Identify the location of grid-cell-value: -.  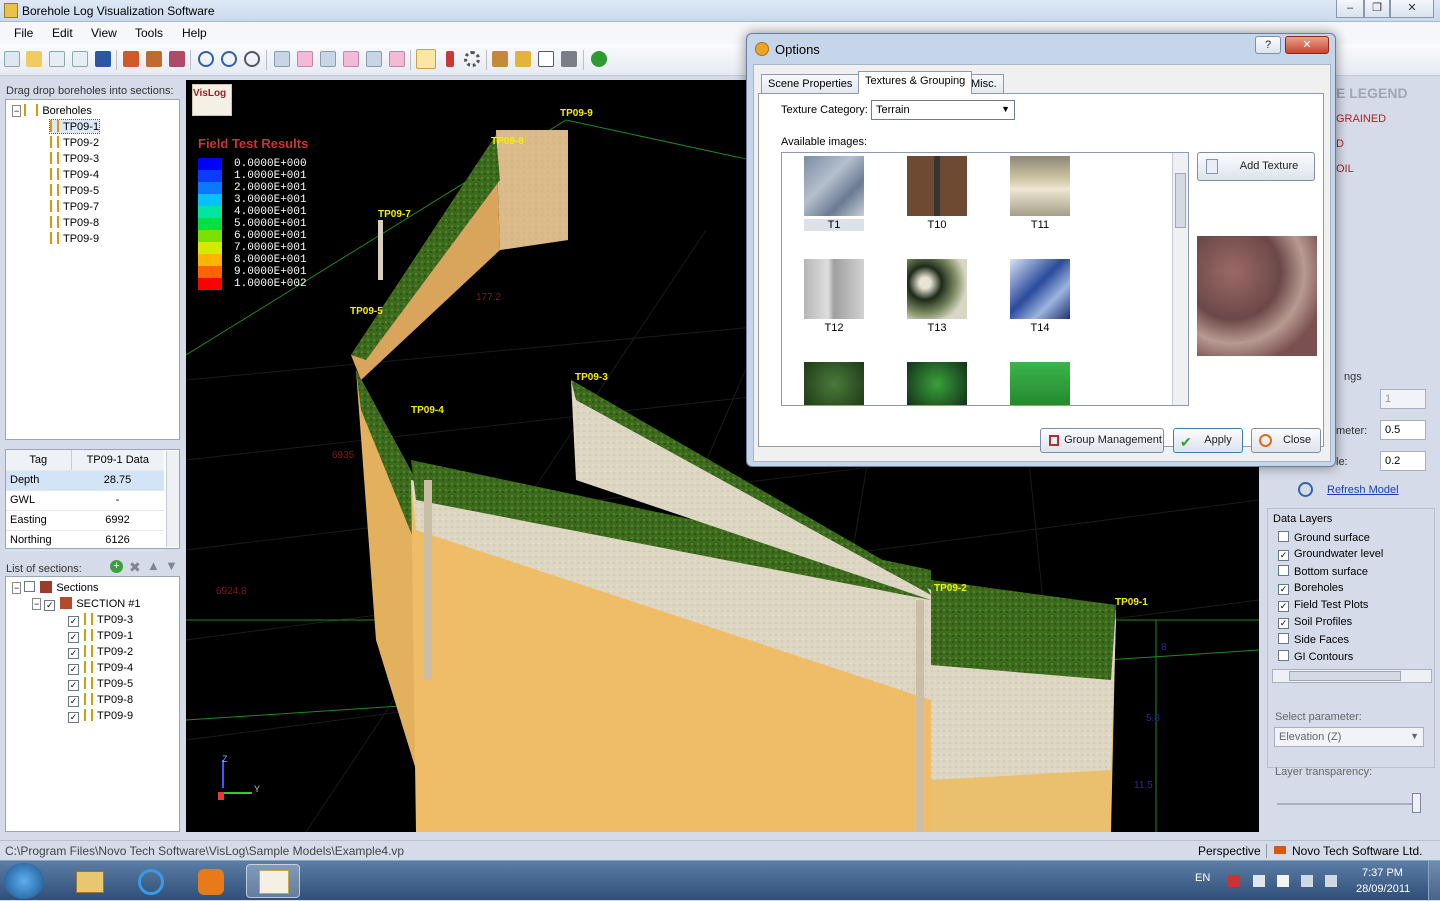
(117, 500).